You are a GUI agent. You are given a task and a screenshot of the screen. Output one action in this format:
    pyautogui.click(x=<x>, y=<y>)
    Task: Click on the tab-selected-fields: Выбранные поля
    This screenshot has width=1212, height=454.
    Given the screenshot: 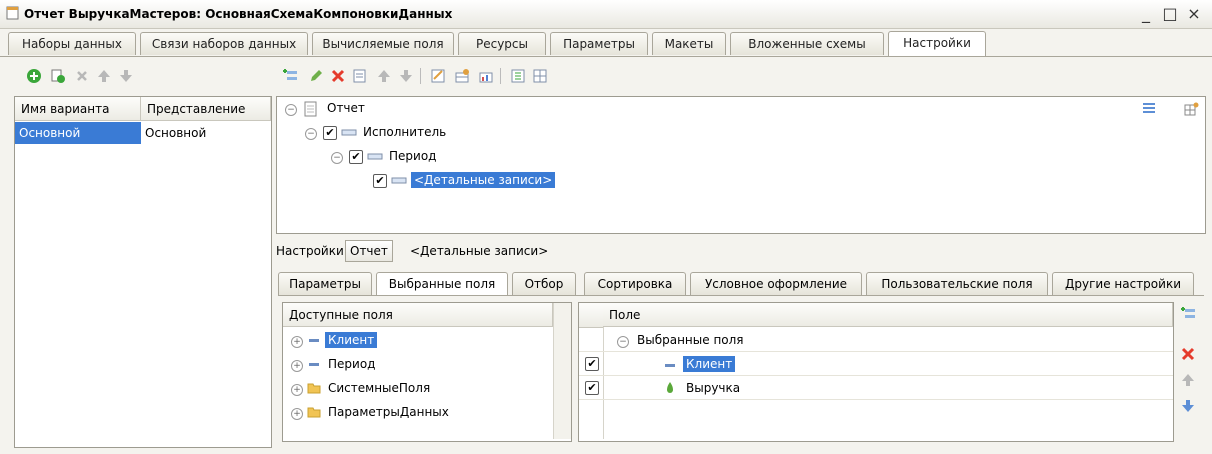 What is the action you would take?
    pyautogui.click(x=442, y=283)
    